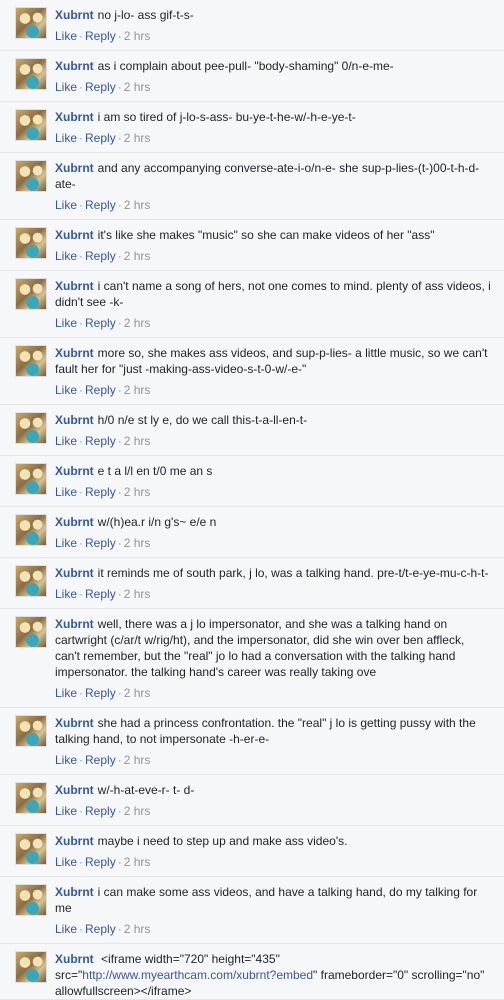 The width and height of the screenshot is (504, 1000). I want to click on comment-url-link: http://www.myearthcam.com/xubrnt?embed, so click(197, 975).